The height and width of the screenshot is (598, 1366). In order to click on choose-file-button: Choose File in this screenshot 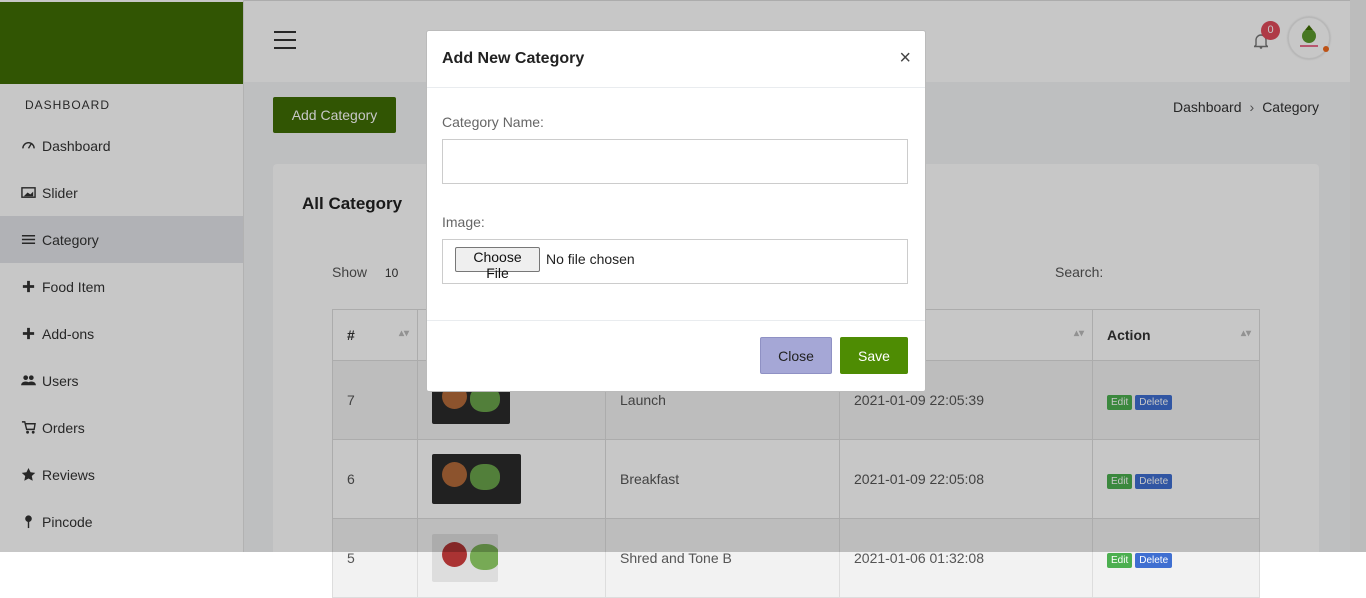, I will do `click(497, 264)`.